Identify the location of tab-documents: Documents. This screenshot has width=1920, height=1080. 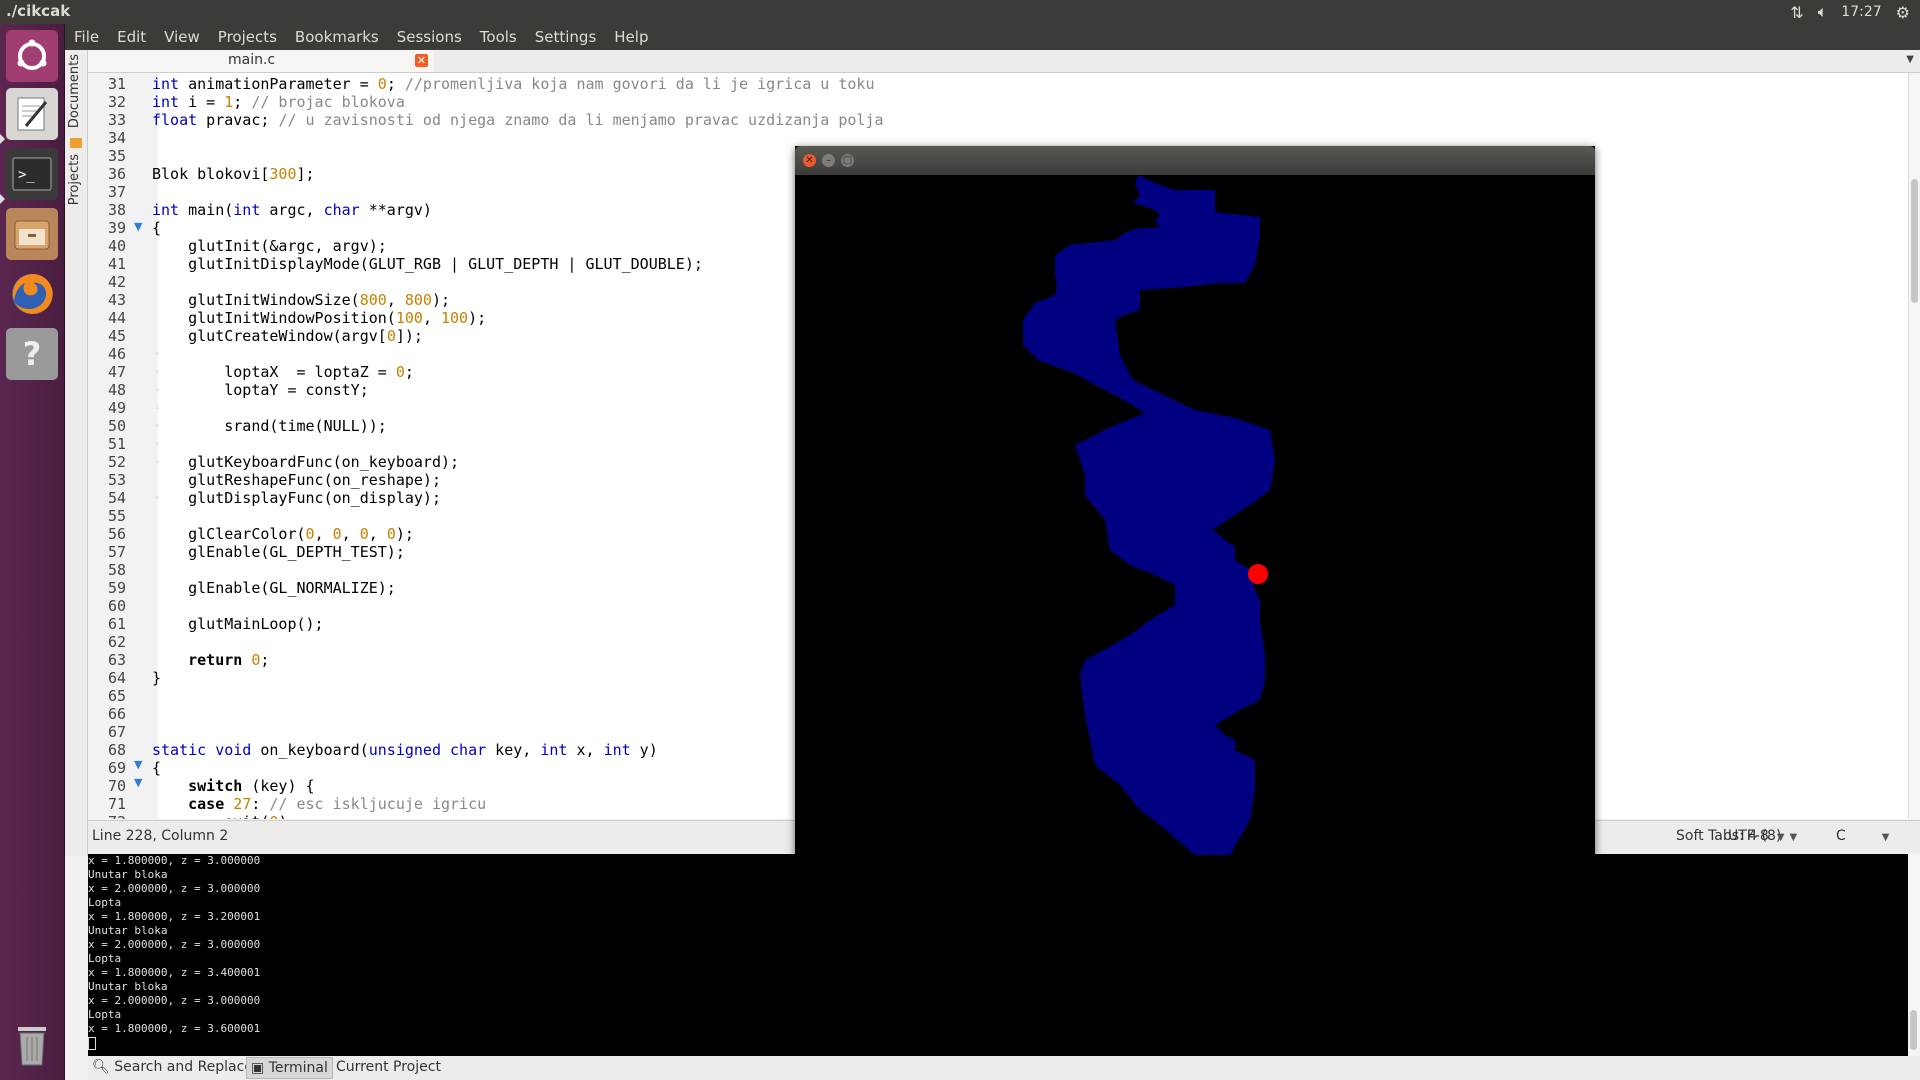
(74, 91).